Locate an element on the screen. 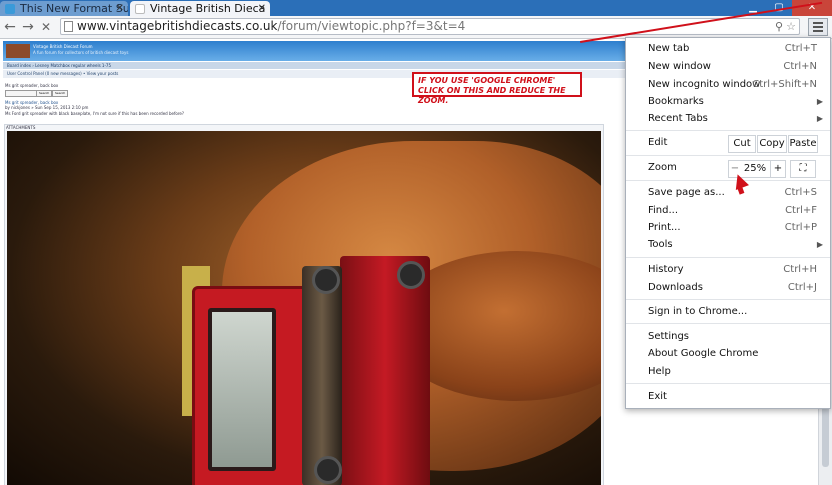 The width and height of the screenshot is (832, 485). fullscreen-icon: ⛶ is located at coordinates (803, 168).